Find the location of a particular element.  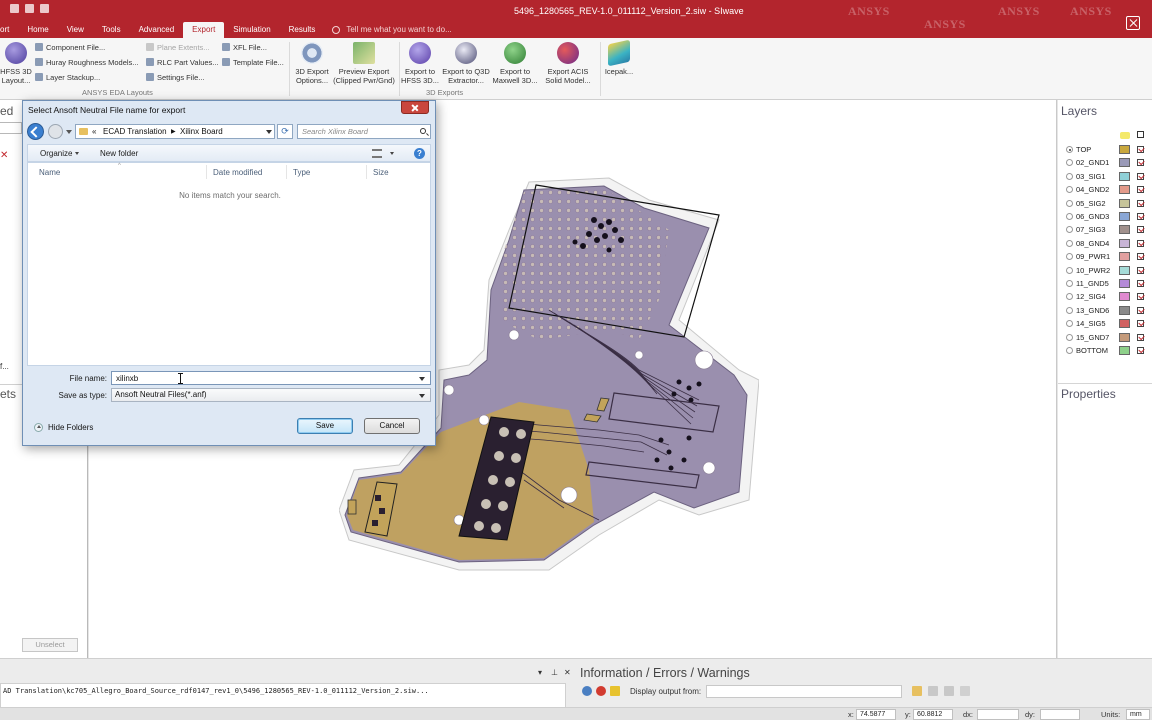

layer-row: TOP is located at coordinates (1105, 149).